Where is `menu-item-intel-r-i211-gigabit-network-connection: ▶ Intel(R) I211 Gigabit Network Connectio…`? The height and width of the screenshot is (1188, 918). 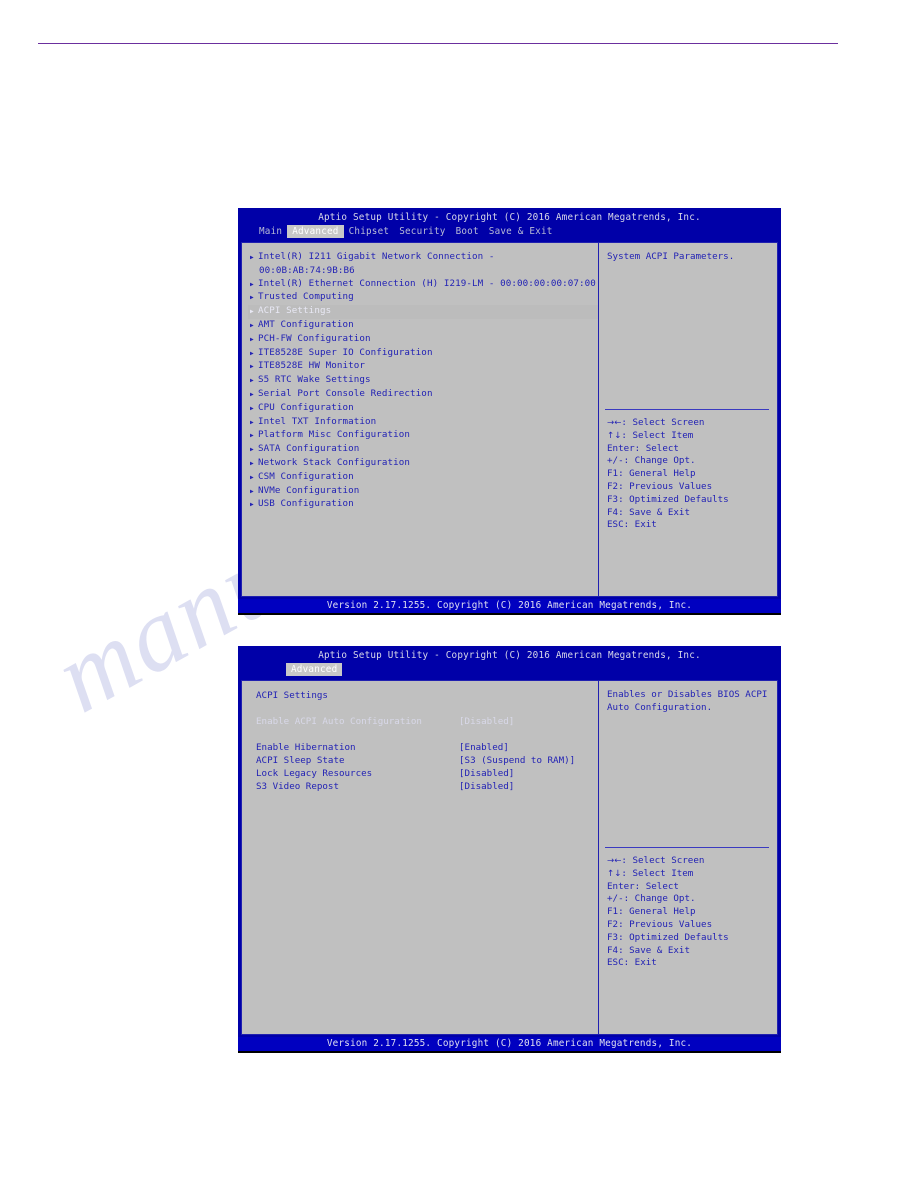 menu-item-intel-r-i211-gigabit-network-connection: ▶ Intel(R) I211 Gigabit Network Connectio… is located at coordinates (423, 258).